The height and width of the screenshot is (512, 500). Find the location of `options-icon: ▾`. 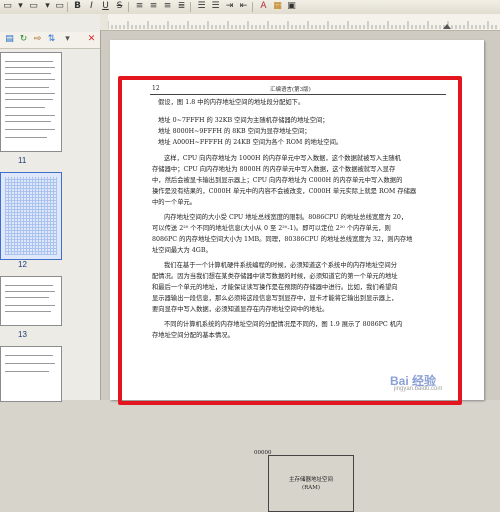

options-icon: ▾ is located at coordinates (67, 39).